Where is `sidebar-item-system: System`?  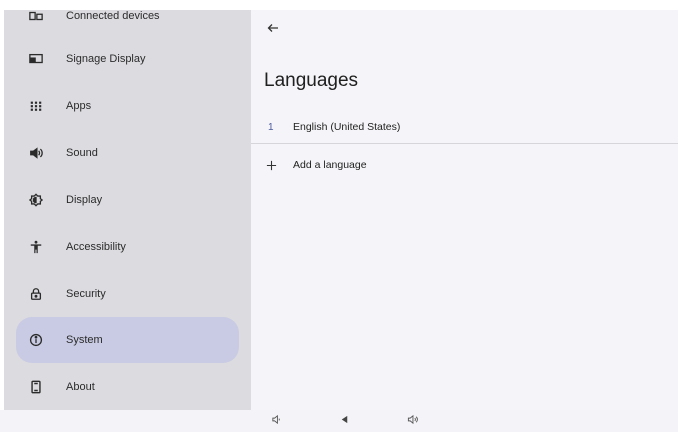 sidebar-item-system: System is located at coordinates (127, 340).